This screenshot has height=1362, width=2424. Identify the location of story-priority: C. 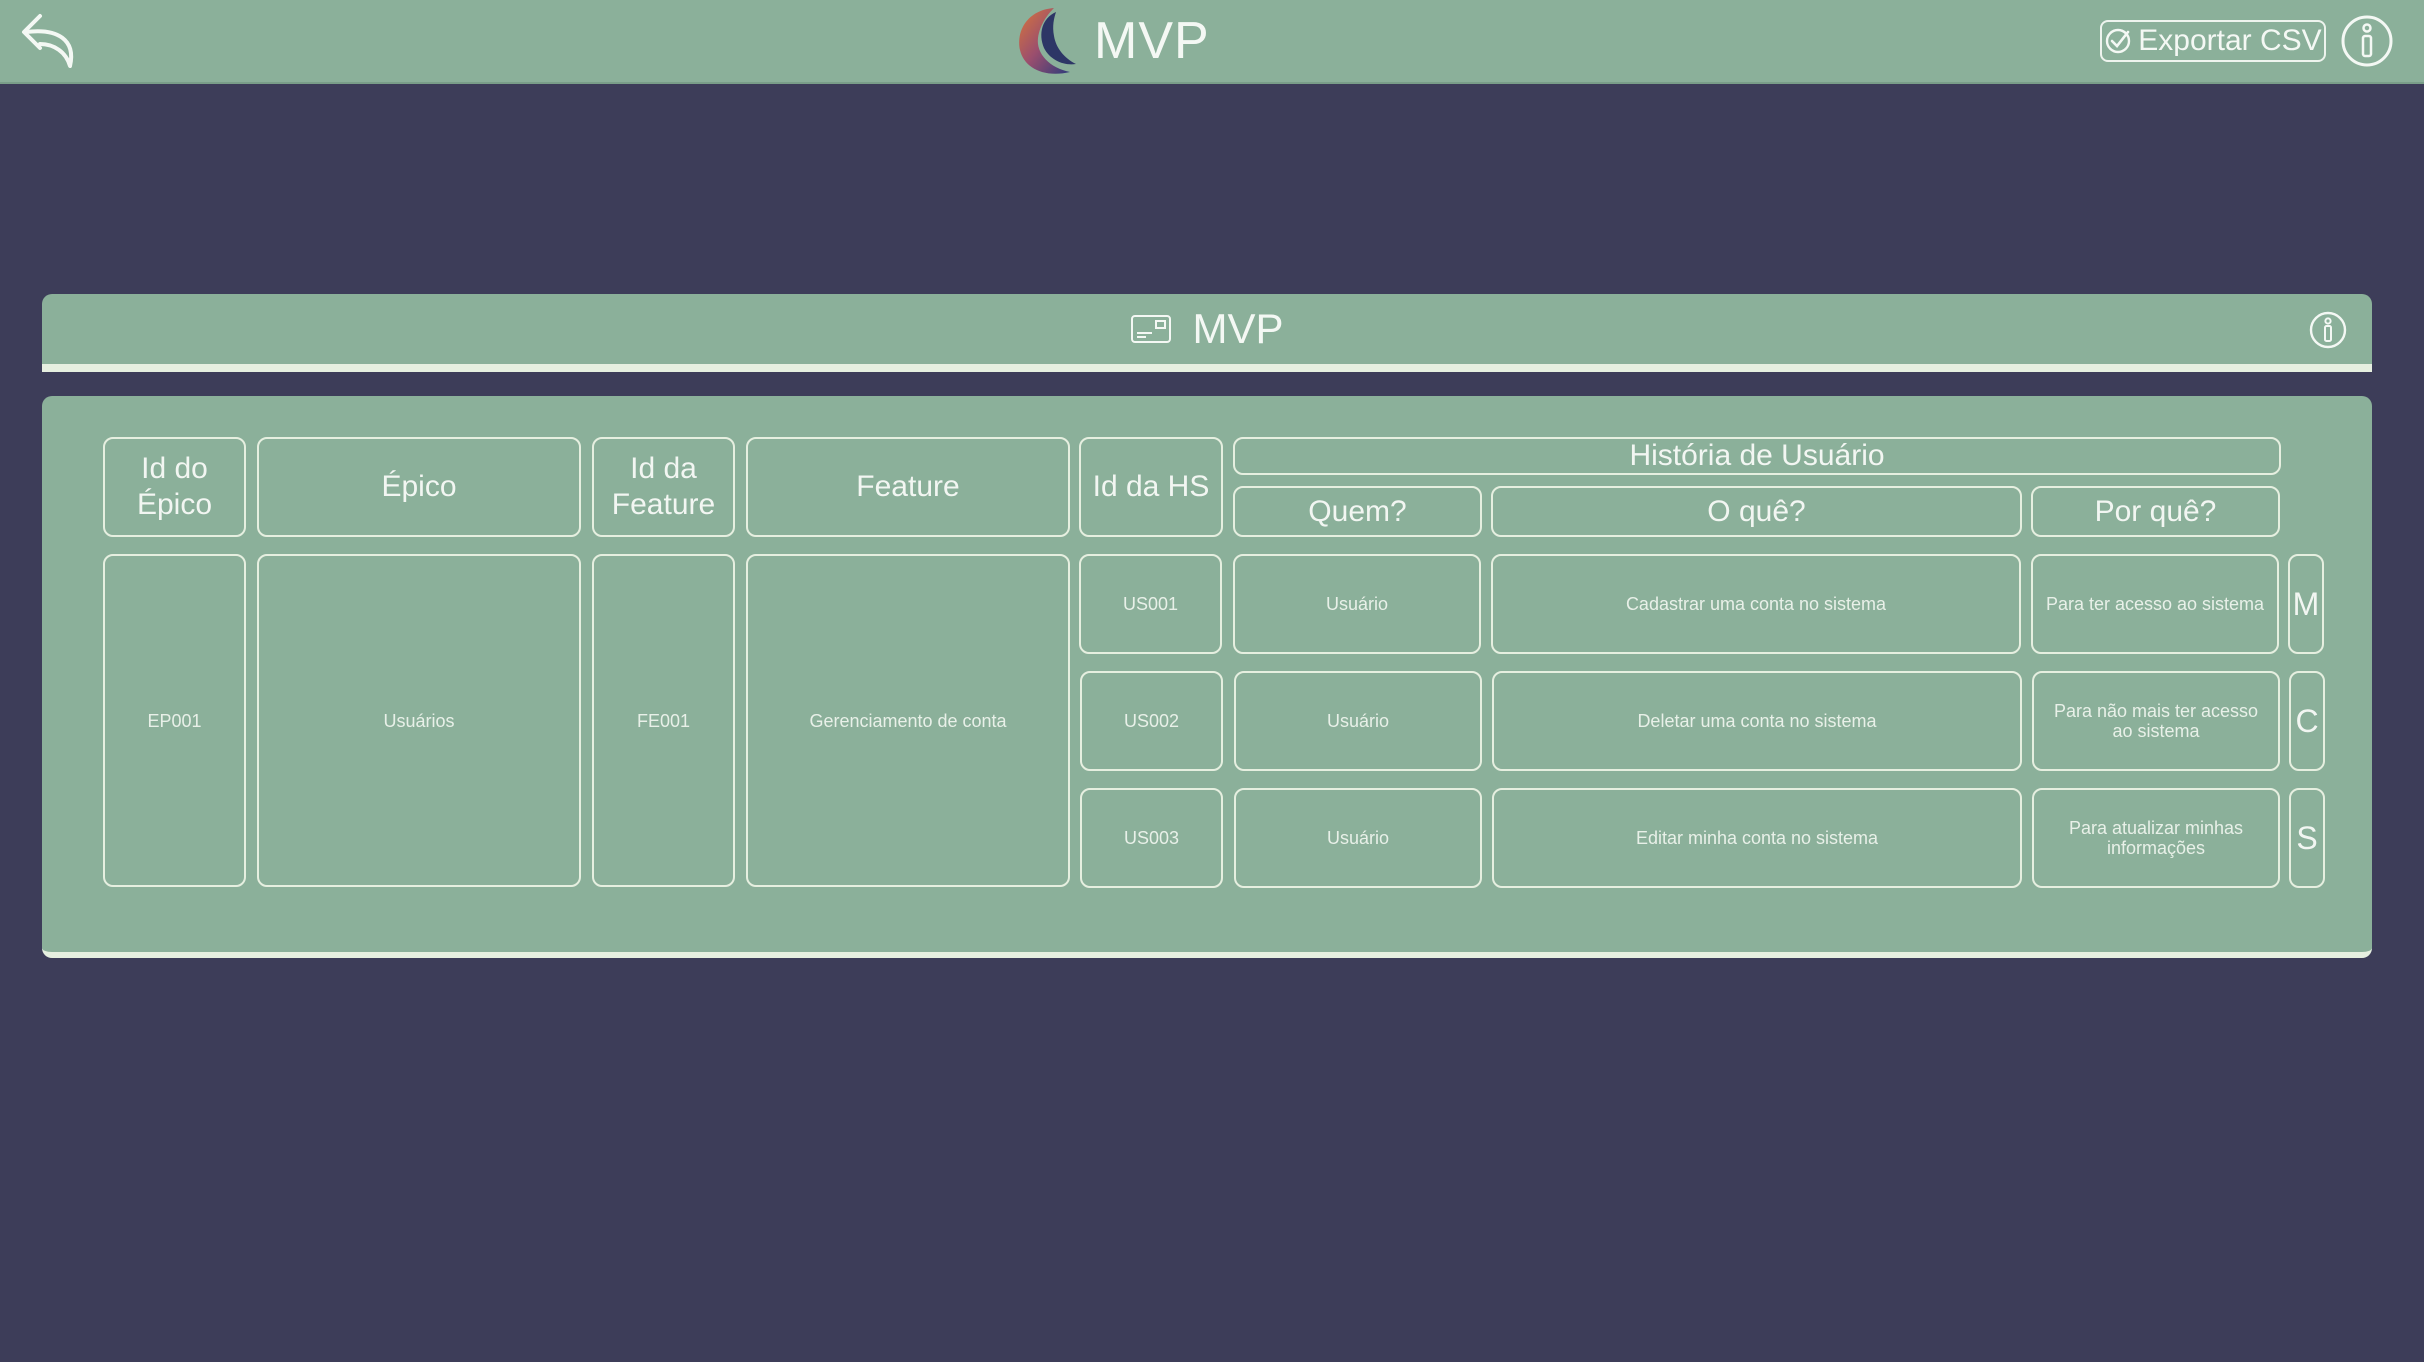
(2307, 721).